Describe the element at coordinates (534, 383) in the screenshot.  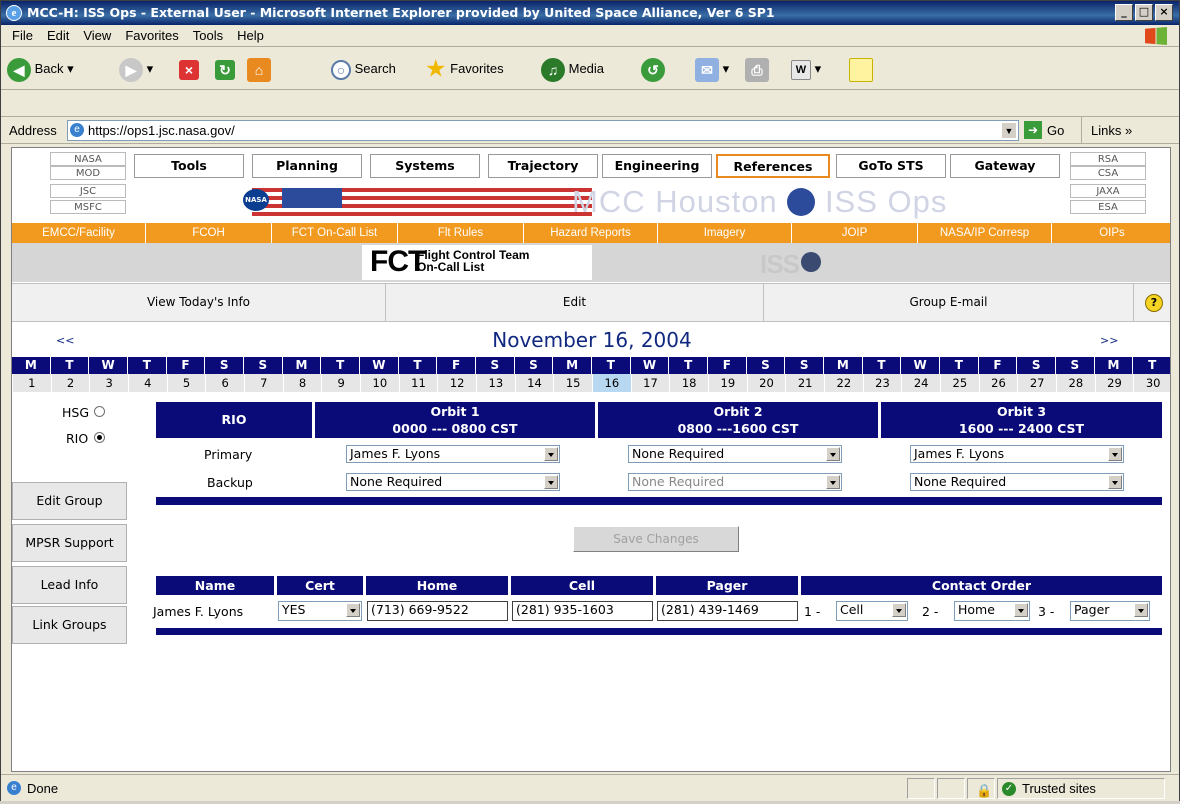
I see `calendar-day: 14` at that location.